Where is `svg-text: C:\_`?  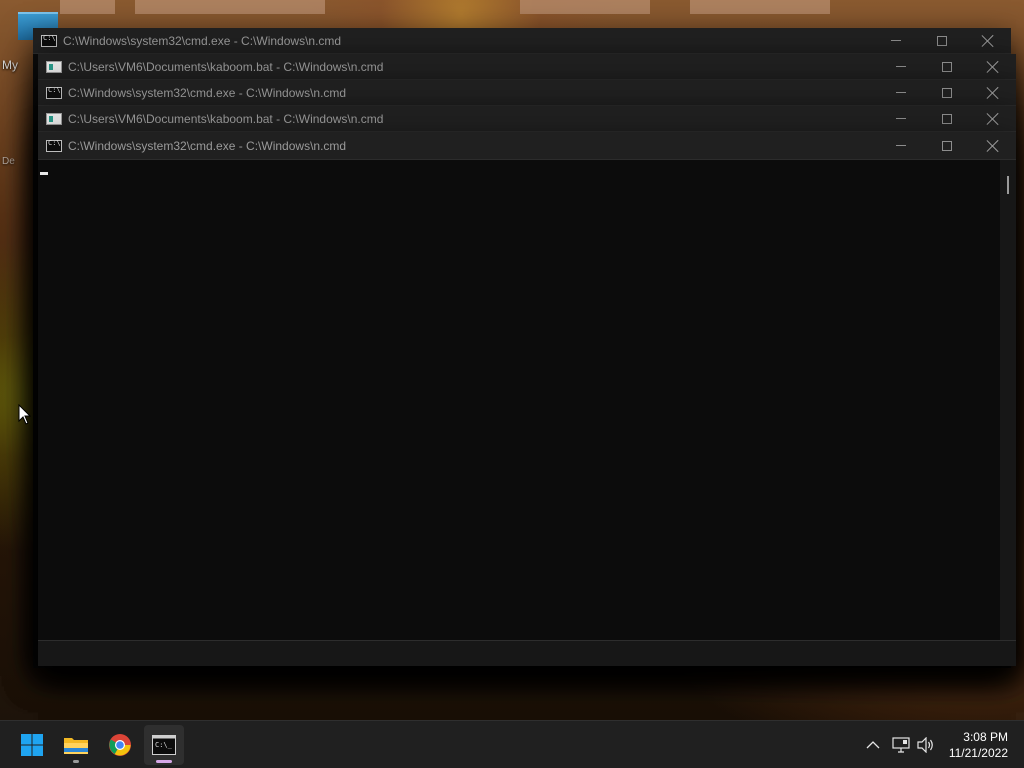 svg-text: C:\_ is located at coordinates (164, 745).